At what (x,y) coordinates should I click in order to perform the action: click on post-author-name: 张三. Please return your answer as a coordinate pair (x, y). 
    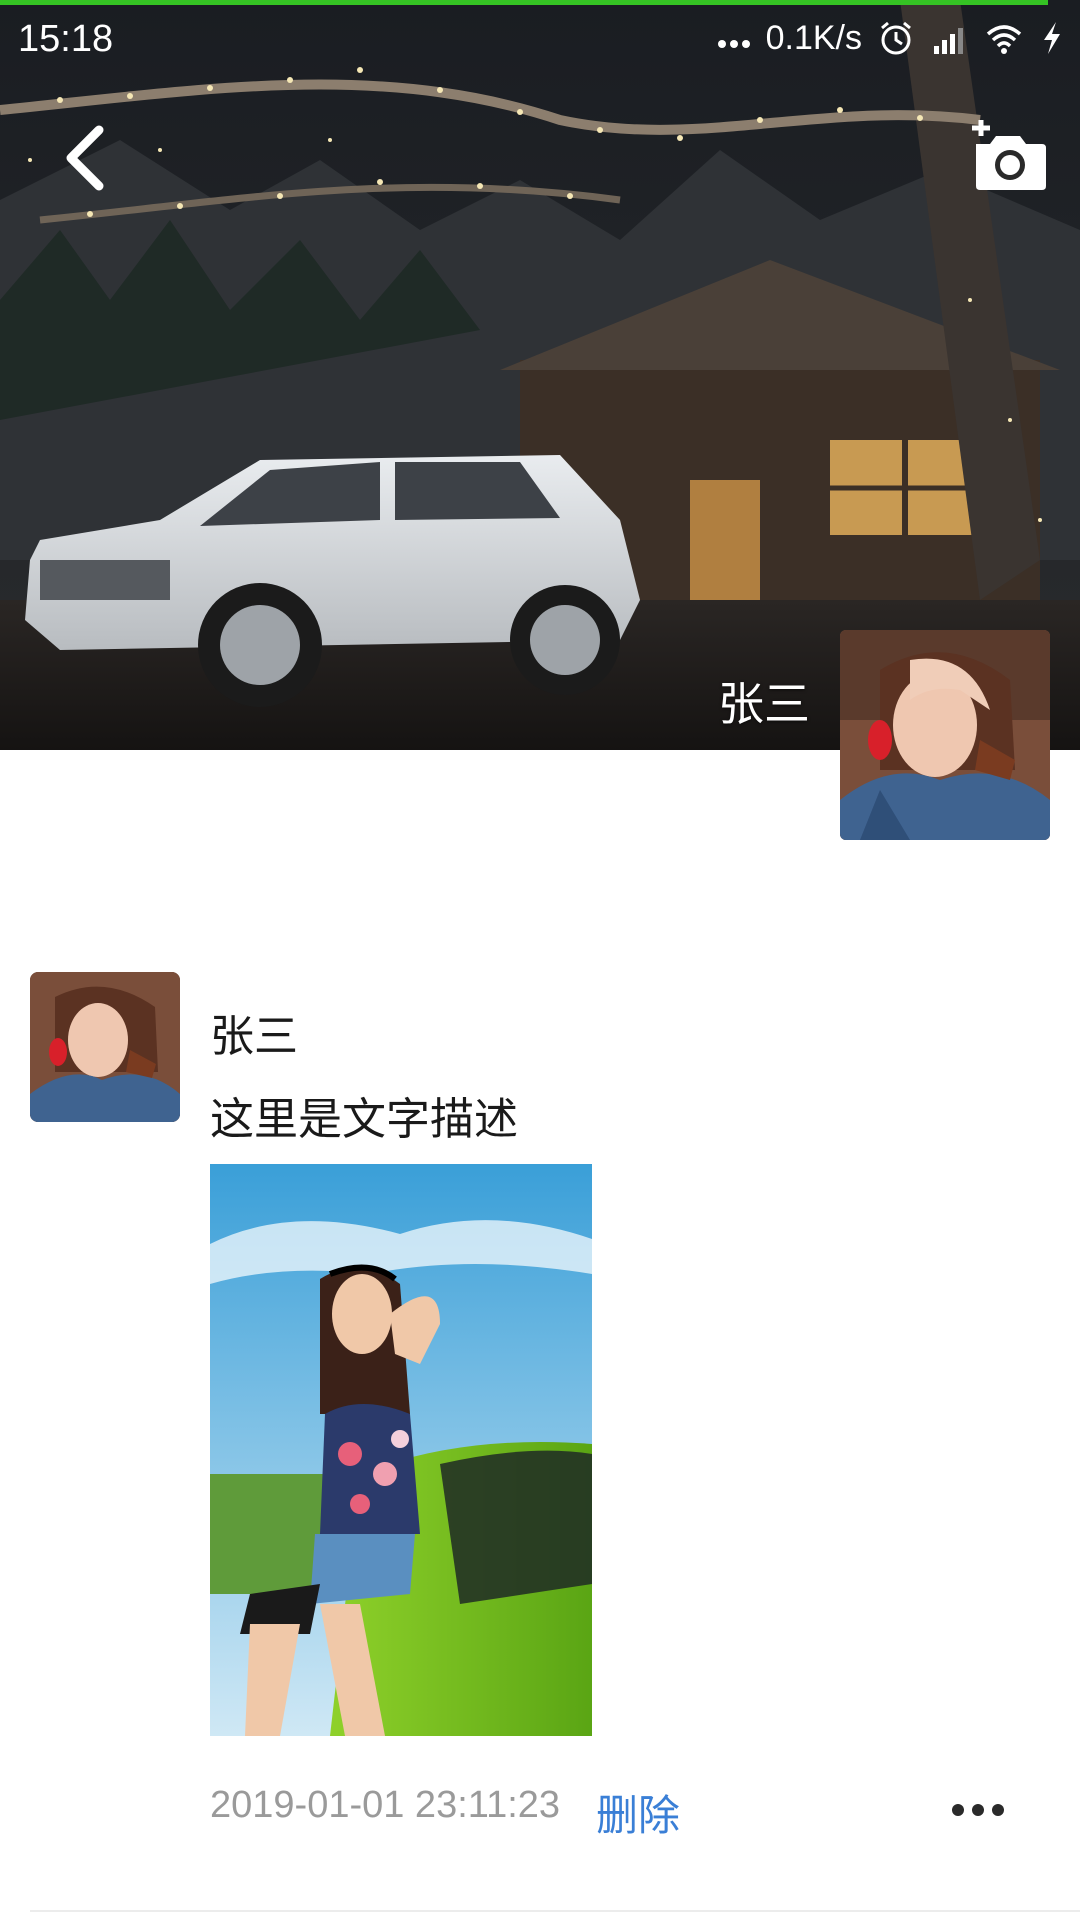
    Looking at the image, I should click on (254, 1032).